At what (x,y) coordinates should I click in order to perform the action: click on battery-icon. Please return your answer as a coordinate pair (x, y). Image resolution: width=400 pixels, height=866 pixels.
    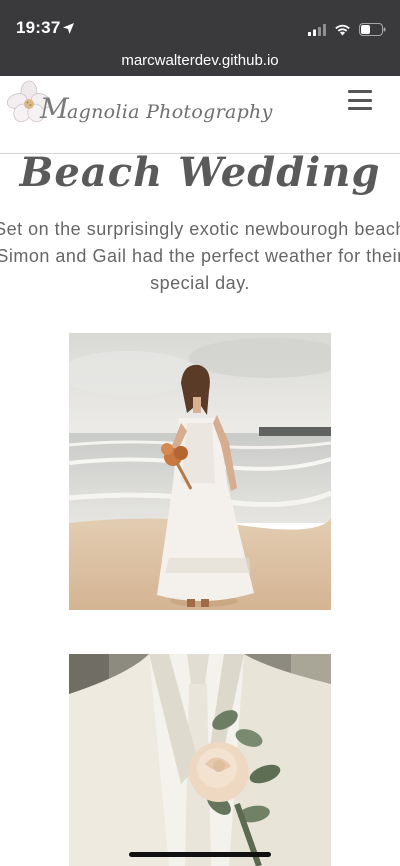
    Looking at the image, I should click on (372, 30).